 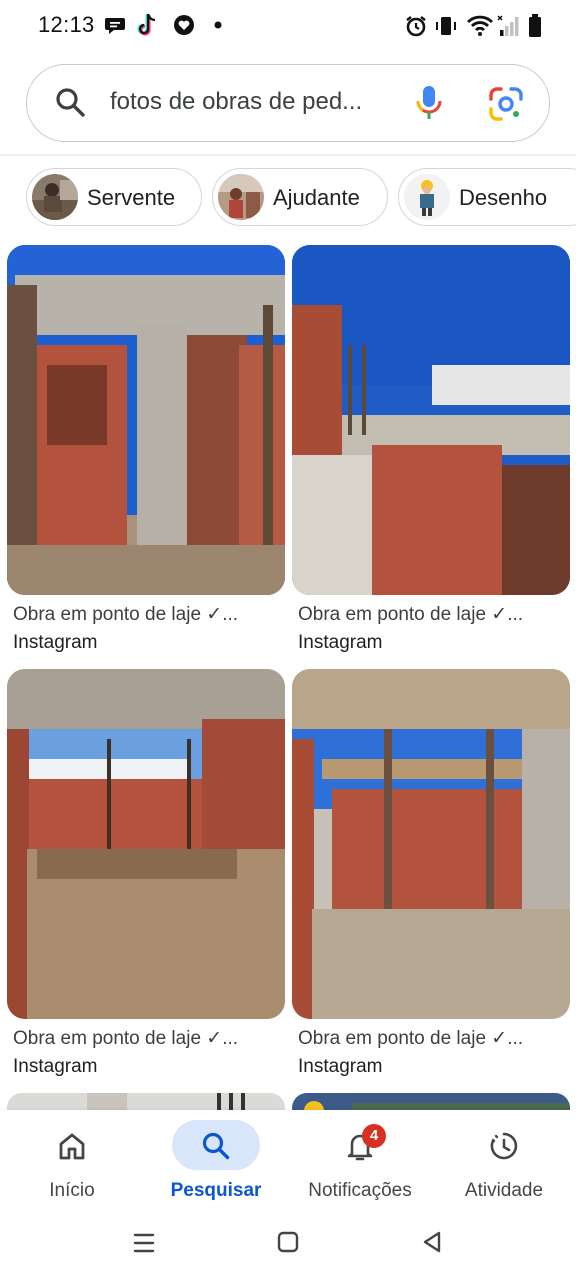 I want to click on vibrate-icon, so click(x=446, y=26).